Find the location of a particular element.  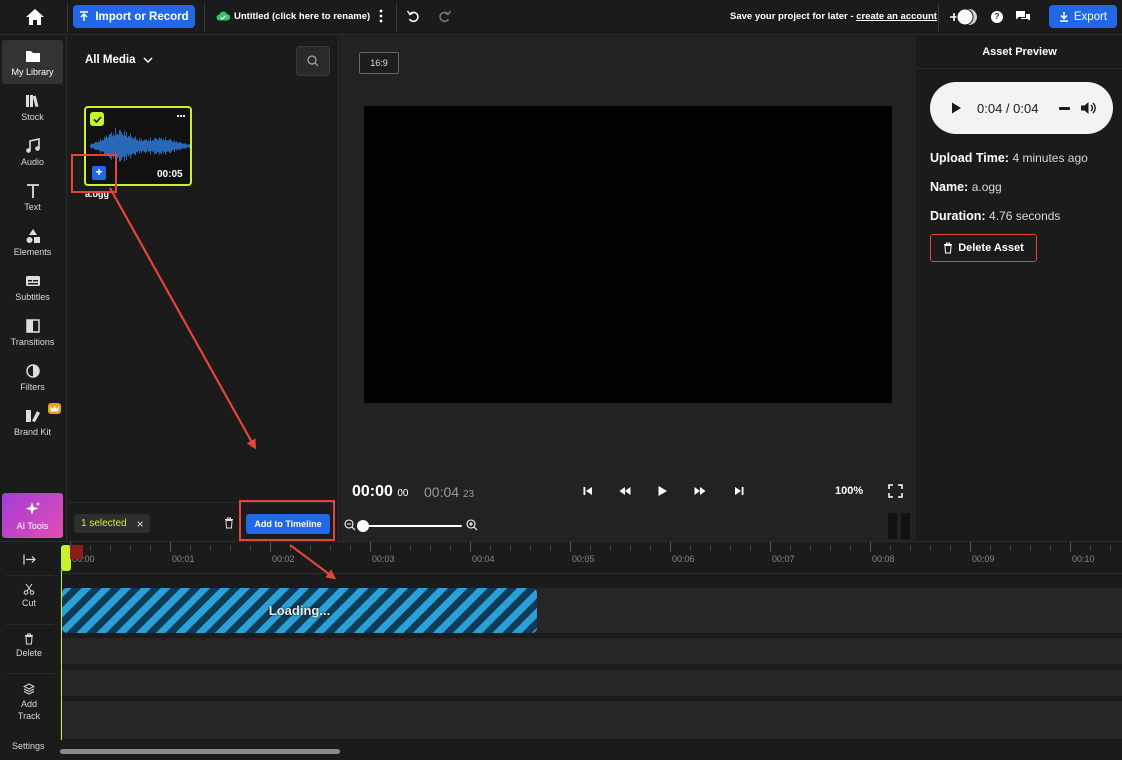

total-time-frames: 23 is located at coordinates (468, 494).